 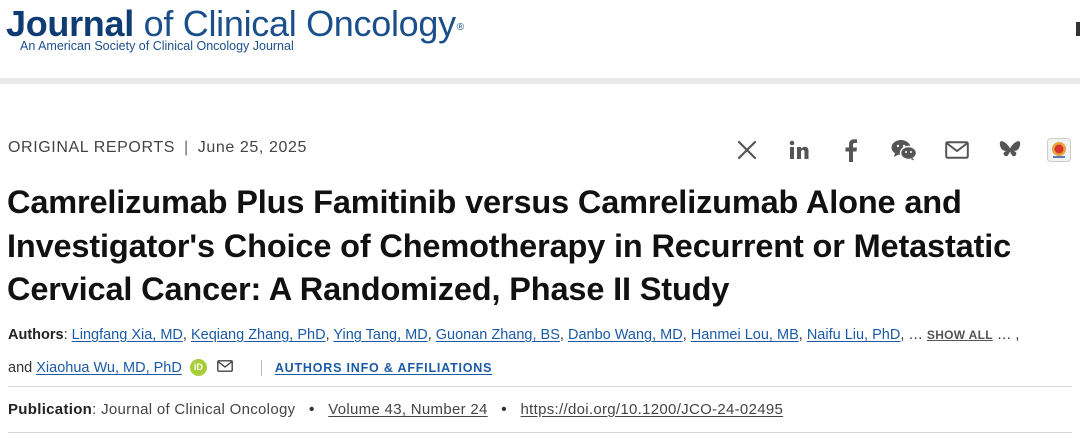 I want to click on article-meta: ORIGINAL REPORTS | June 25, 2025, so click(x=157, y=148).